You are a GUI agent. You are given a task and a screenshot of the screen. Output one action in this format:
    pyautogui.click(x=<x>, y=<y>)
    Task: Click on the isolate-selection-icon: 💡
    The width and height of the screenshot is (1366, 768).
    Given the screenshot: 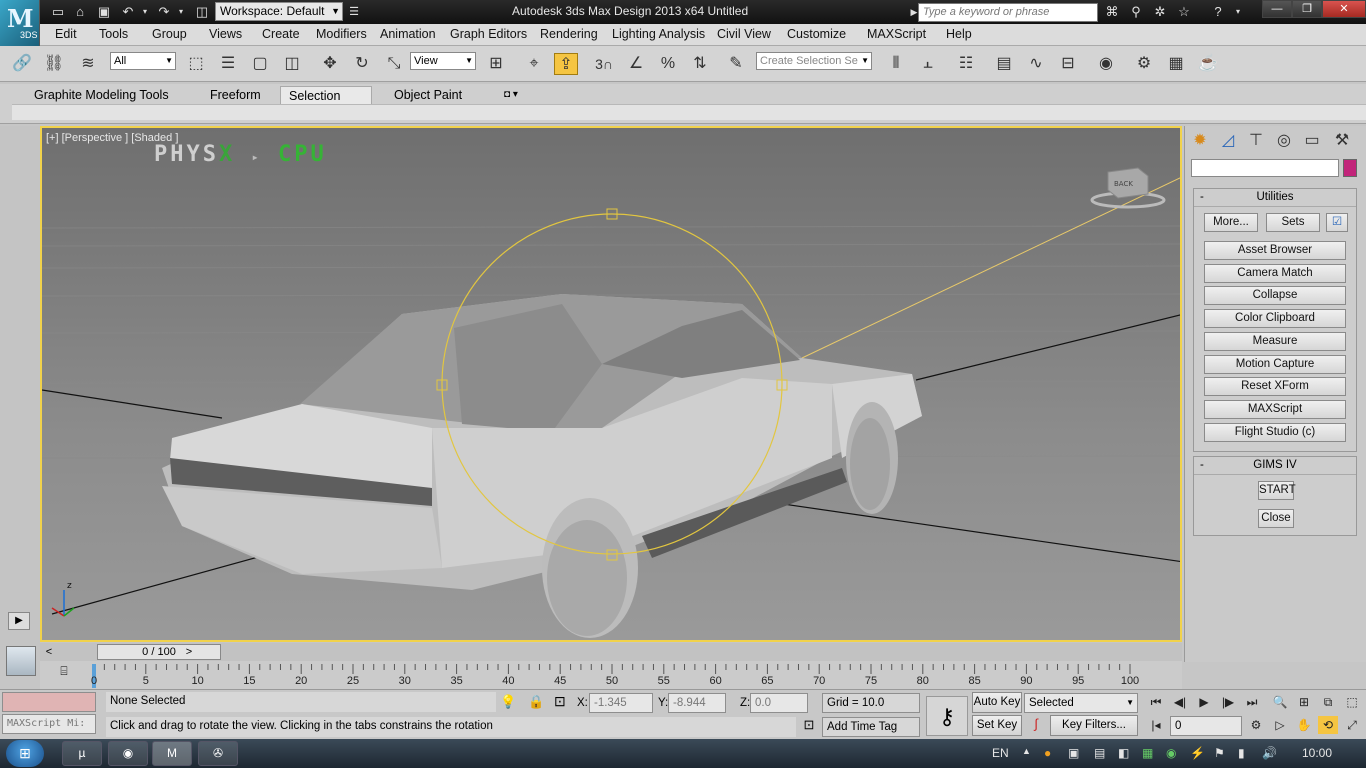 What is the action you would take?
    pyautogui.click(x=508, y=702)
    